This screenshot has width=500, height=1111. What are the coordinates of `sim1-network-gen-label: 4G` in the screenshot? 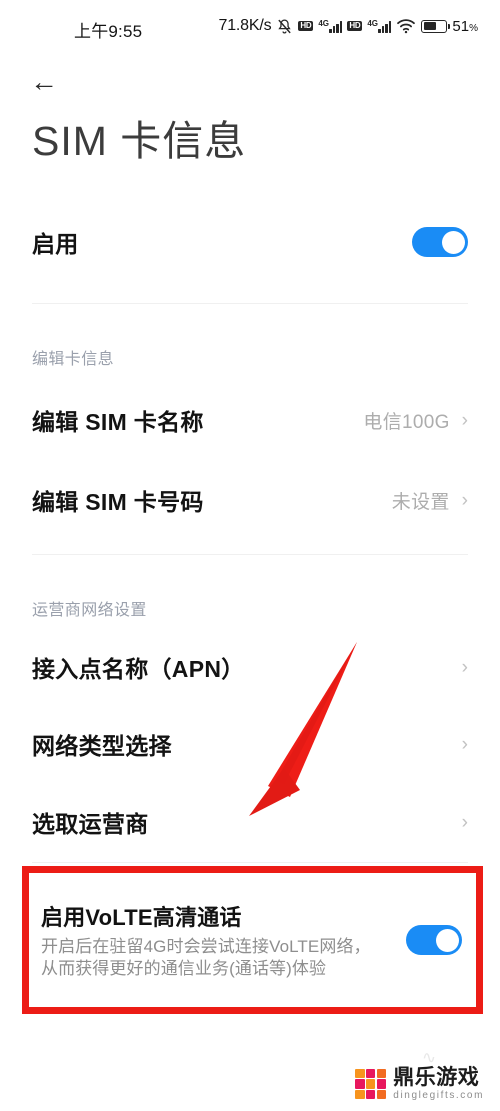 It's located at (324, 23).